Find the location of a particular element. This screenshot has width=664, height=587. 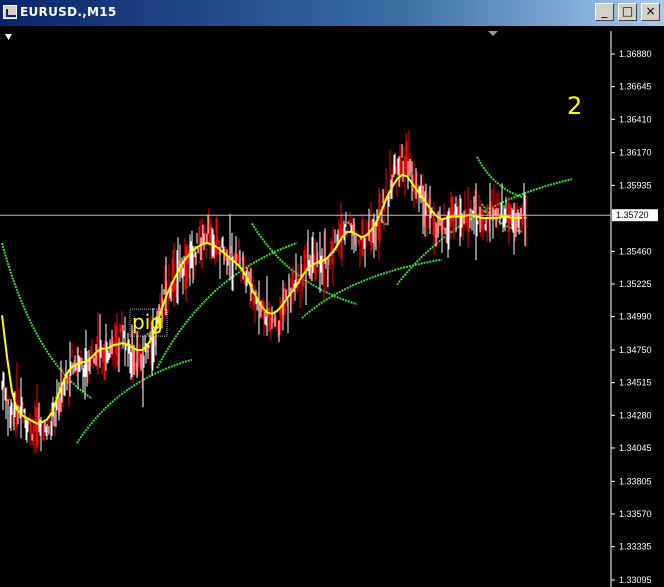

price-tick-label-12: 1.33805 is located at coordinates (635, 481).